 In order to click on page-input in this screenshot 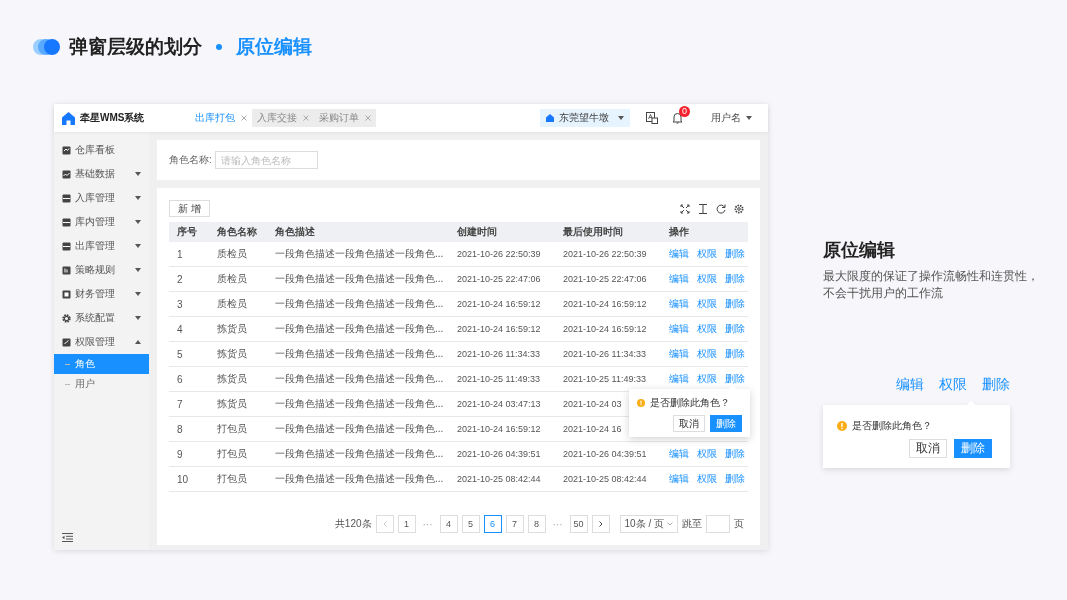, I will do `click(718, 524)`.